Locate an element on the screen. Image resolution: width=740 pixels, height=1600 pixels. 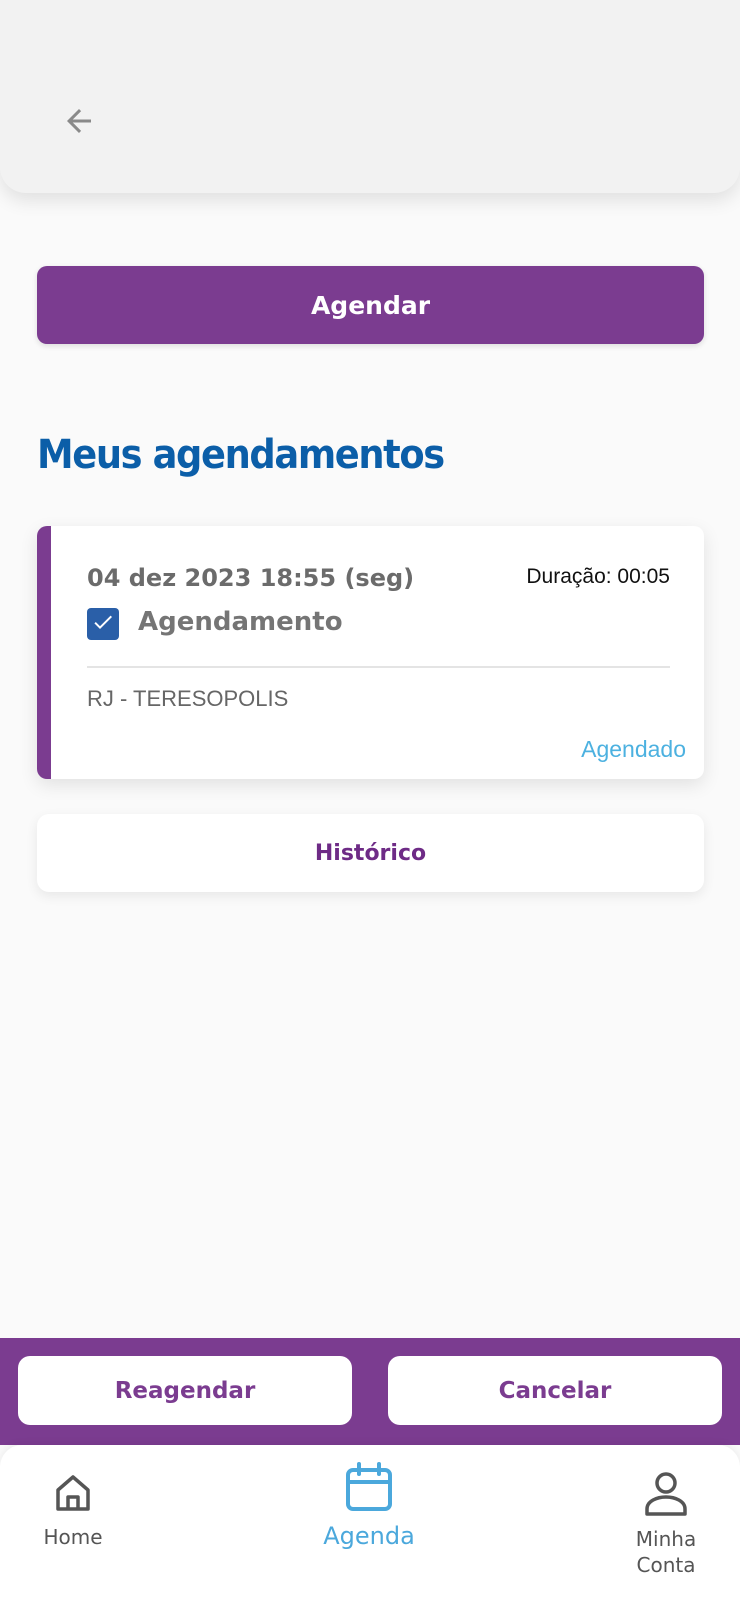
bottom-nav: Home Agenda Minha Conta is located at coordinates (370, 1522).